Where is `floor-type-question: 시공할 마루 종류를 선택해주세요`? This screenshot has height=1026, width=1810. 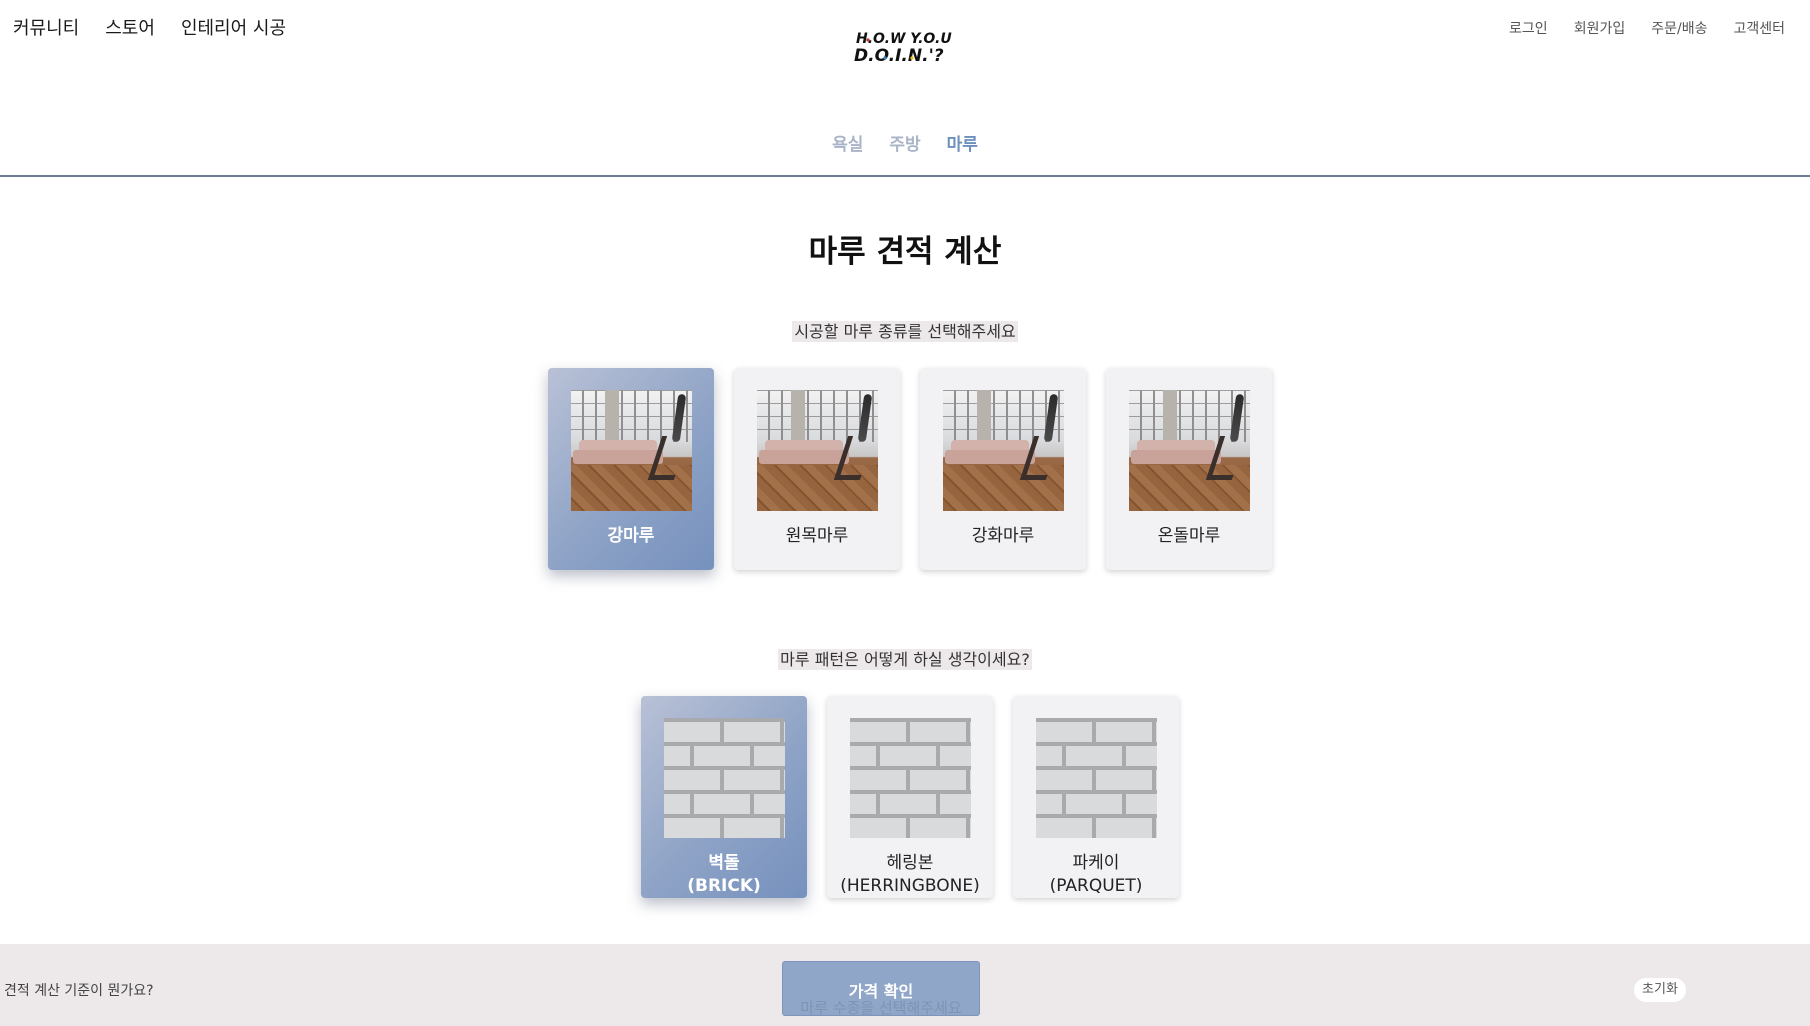 floor-type-question: 시공할 마루 종류를 선택해주세요 is located at coordinates (905, 331).